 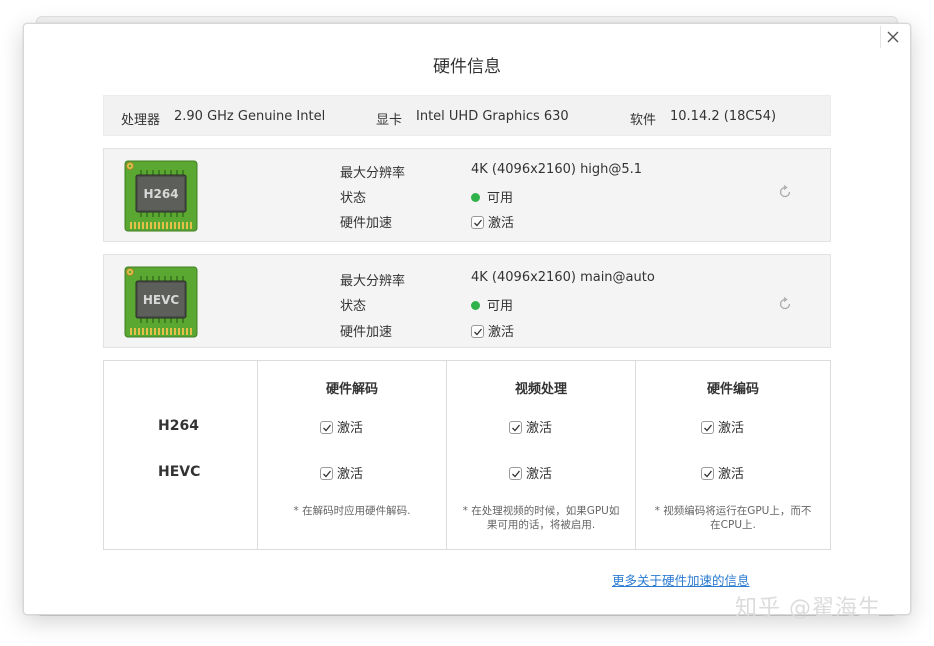 What do you see at coordinates (141, 120) in the screenshot?
I see `cpu-label: 处理器` at bounding box center [141, 120].